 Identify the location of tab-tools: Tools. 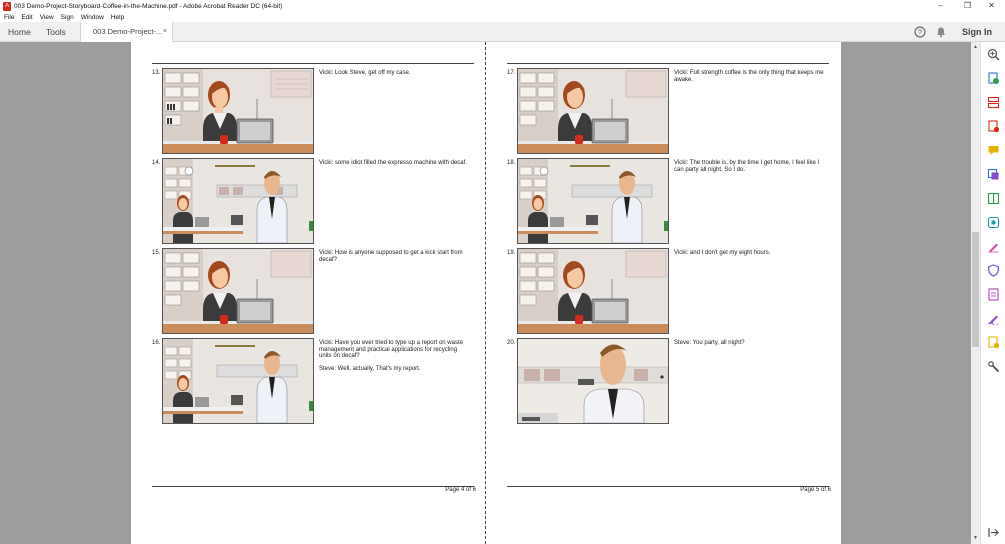
(56, 32).